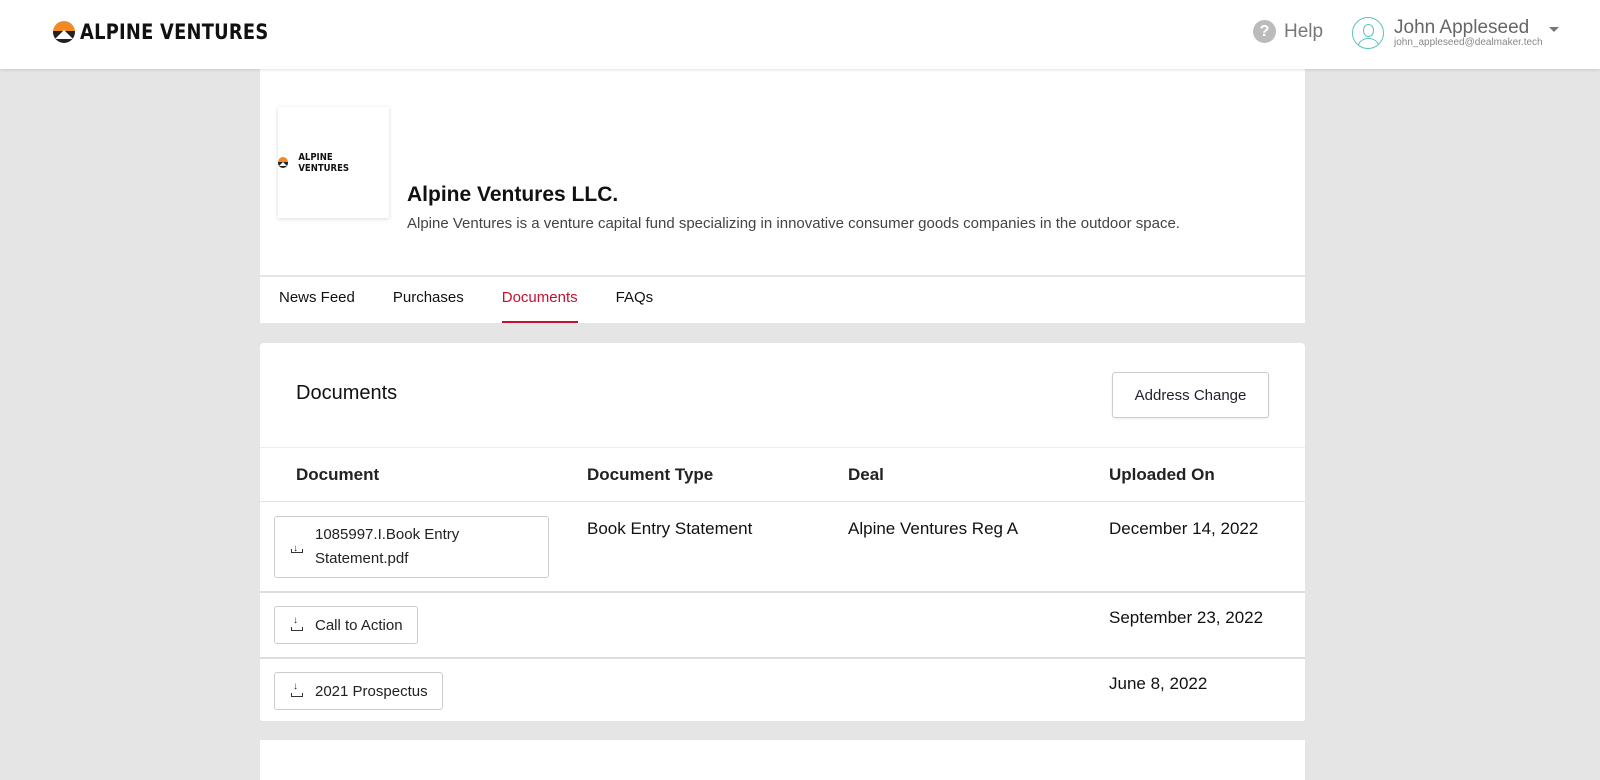  What do you see at coordinates (782, 690) in the screenshot?
I see `table-row: 2021 Prospectus June 8, 2022` at bounding box center [782, 690].